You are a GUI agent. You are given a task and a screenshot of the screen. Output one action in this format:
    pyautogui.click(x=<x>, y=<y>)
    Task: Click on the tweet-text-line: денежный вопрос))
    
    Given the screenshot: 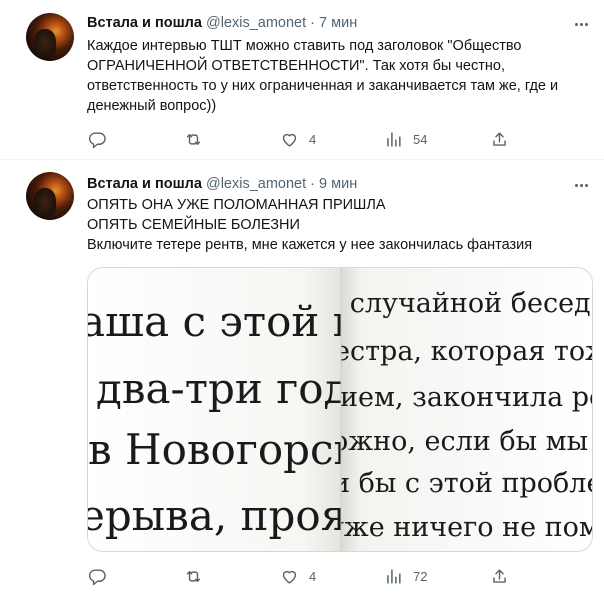 What is the action you would take?
    pyautogui.click(x=152, y=106)
    